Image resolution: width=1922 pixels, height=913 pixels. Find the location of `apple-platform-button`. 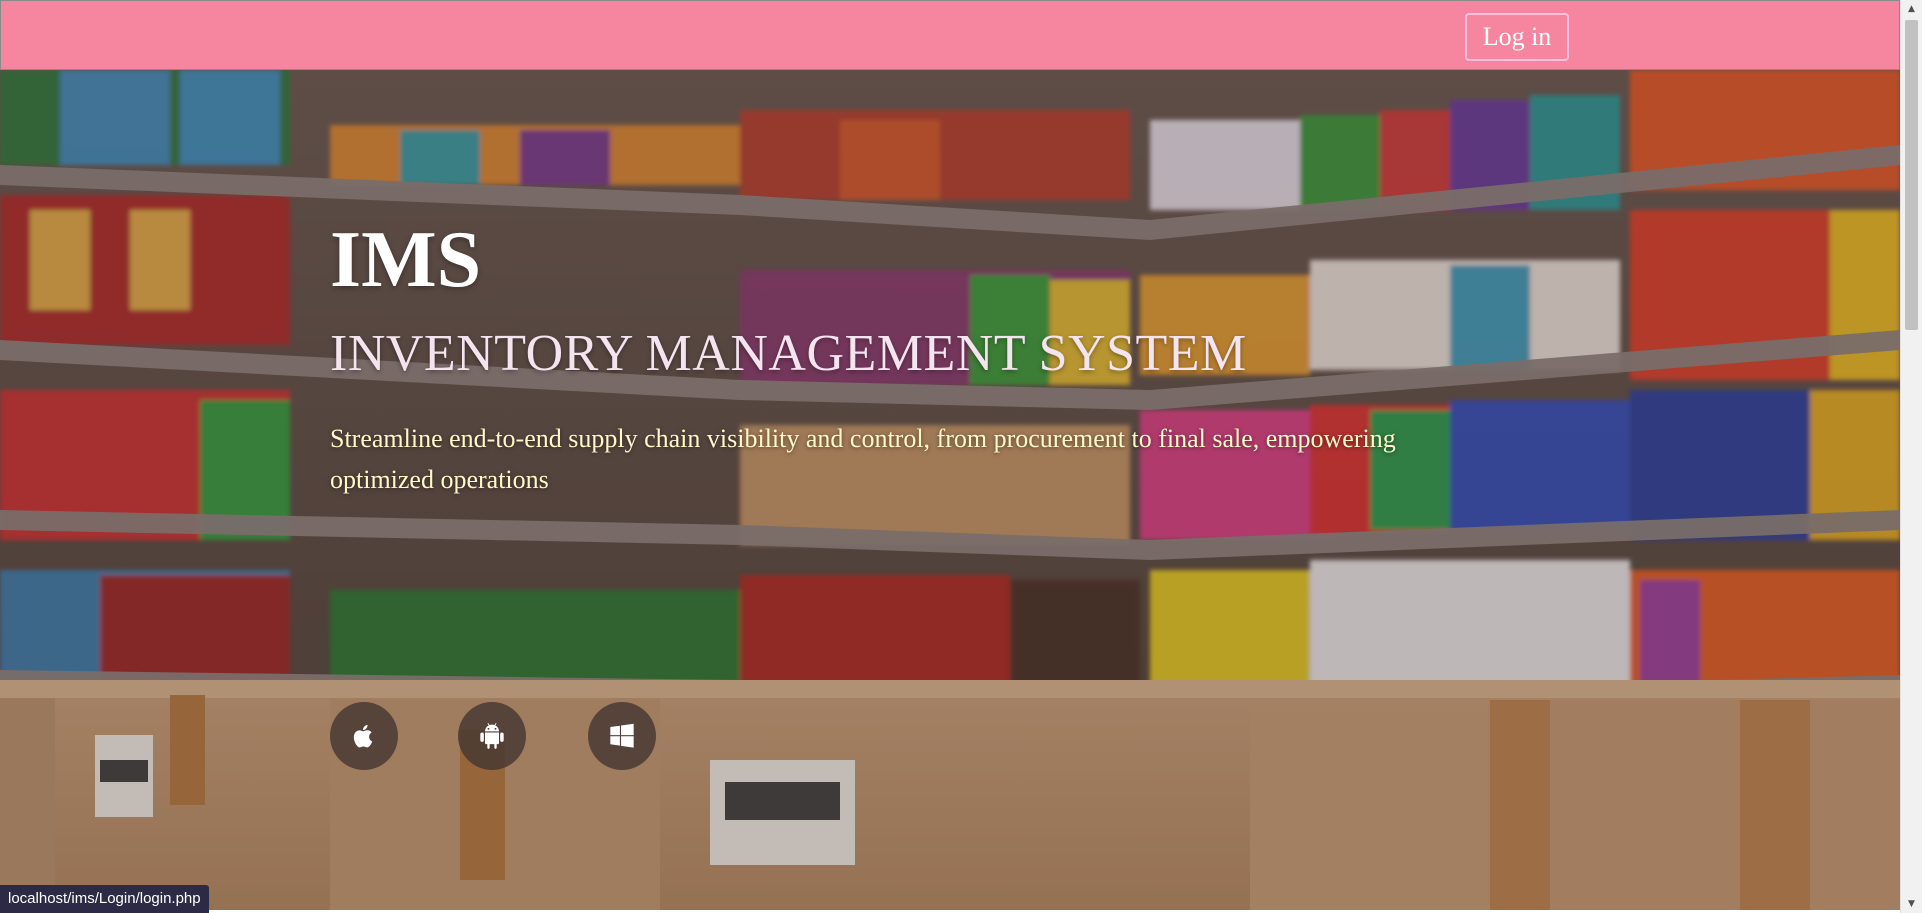

apple-platform-button is located at coordinates (364, 736).